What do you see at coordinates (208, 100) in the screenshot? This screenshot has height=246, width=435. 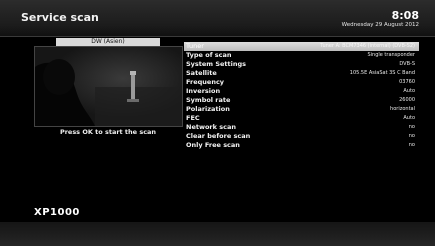 I see `setting-label: Symbol rate` at bounding box center [208, 100].